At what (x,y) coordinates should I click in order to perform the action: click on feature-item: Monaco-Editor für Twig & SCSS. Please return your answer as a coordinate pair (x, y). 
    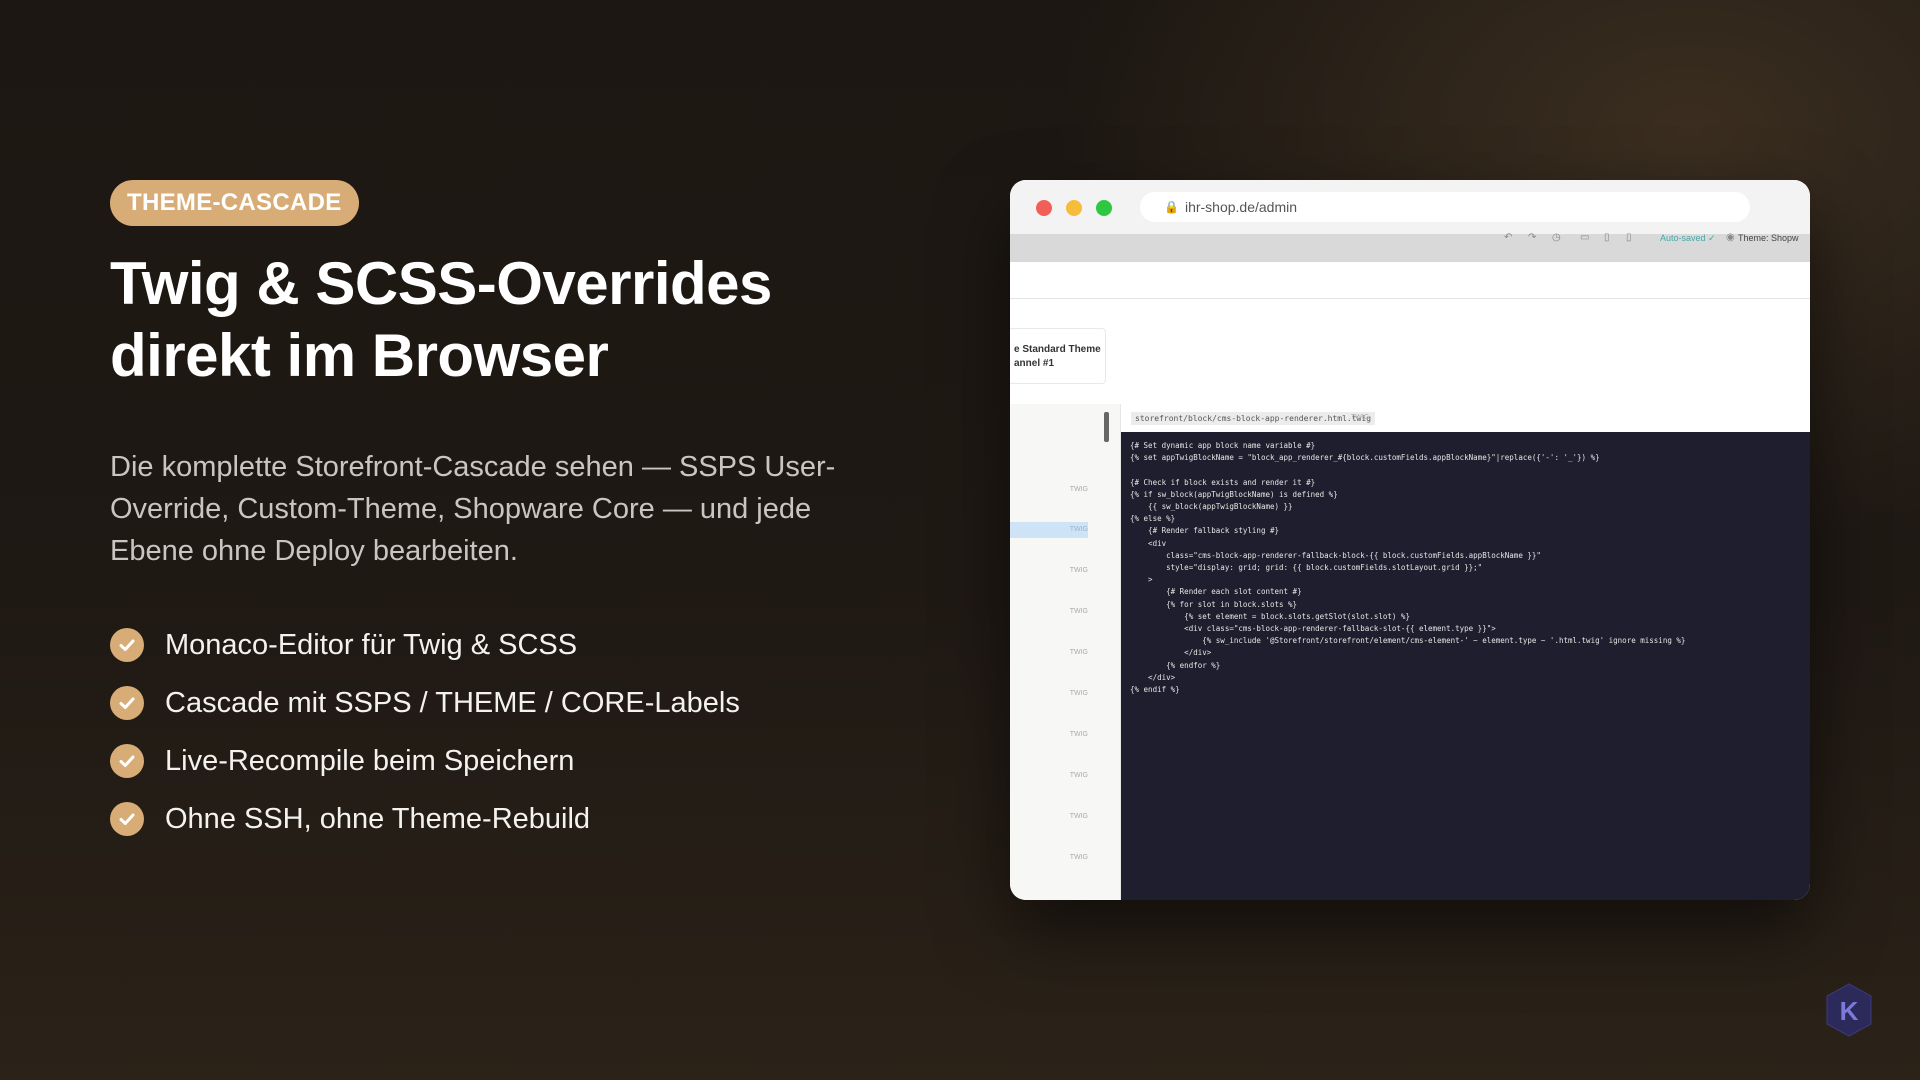
    Looking at the image, I should click on (490, 645).